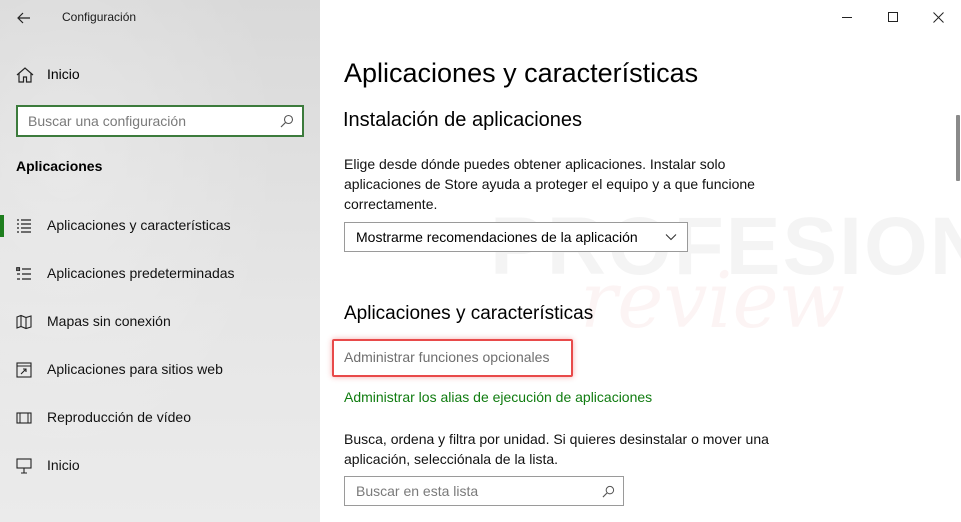 The width and height of the screenshot is (961, 522). What do you see at coordinates (469, 313) in the screenshot?
I see `apps-section-heading: Aplicaciones y características` at bounding box center [469, 313].